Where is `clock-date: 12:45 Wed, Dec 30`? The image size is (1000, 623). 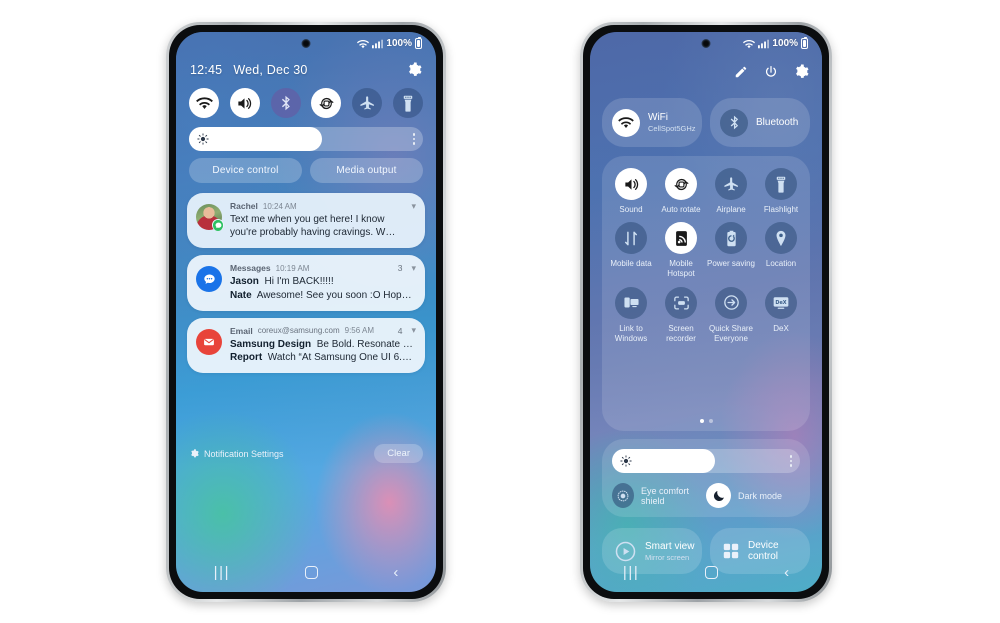
clock-date: 12:45 Wed, Dec 30 is located at coordinates (249, 70).